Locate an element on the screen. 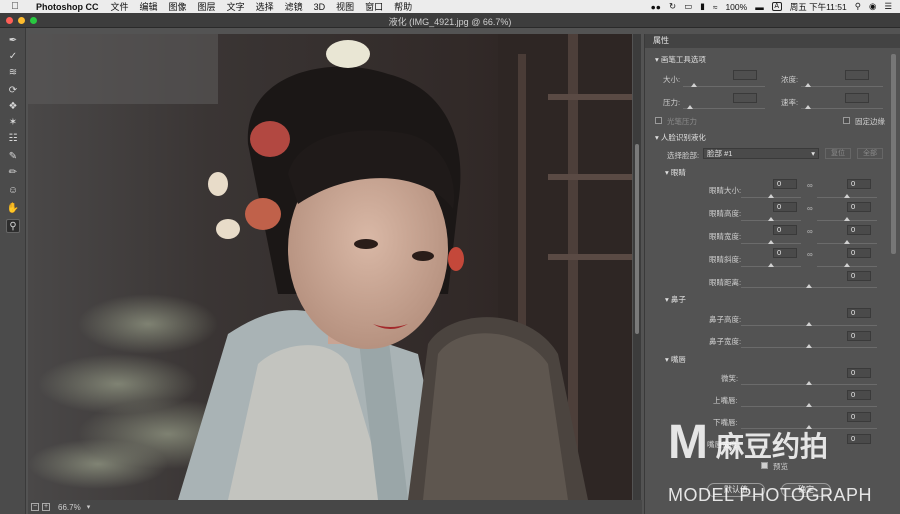 The image size is (900, 514). nose-width-slider is located at coordinates (809, 346).